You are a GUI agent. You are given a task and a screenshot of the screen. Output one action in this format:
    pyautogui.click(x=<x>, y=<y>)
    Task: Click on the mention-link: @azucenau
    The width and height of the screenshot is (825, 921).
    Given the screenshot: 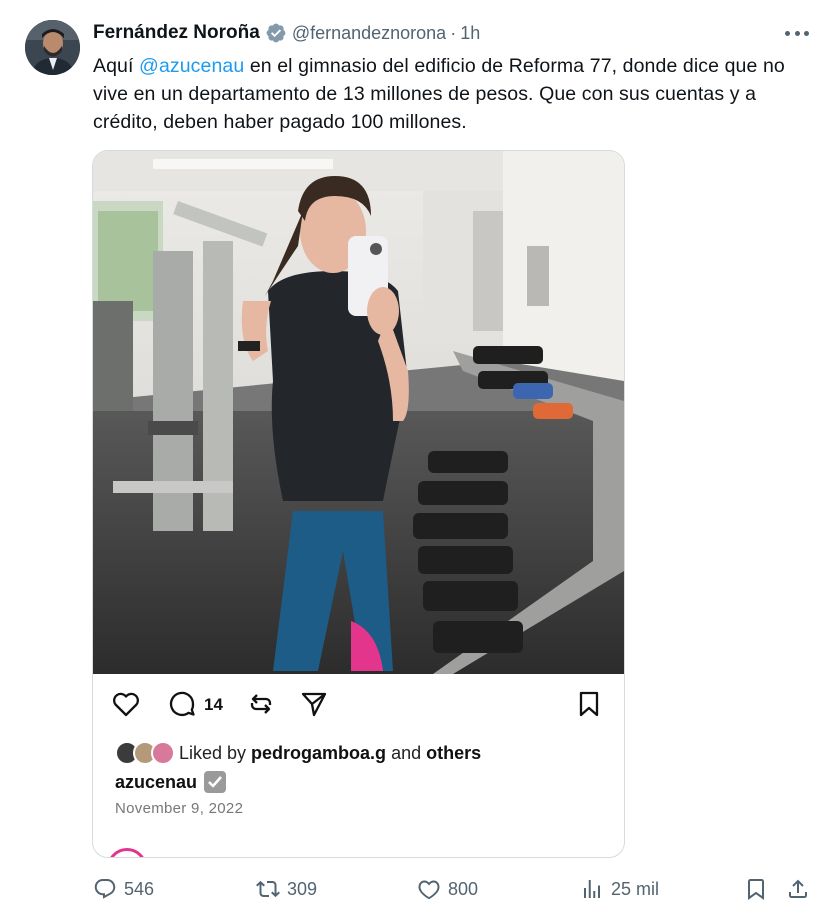 What is the action you would take?
    pyautogui.click(x=191, y=66)
    